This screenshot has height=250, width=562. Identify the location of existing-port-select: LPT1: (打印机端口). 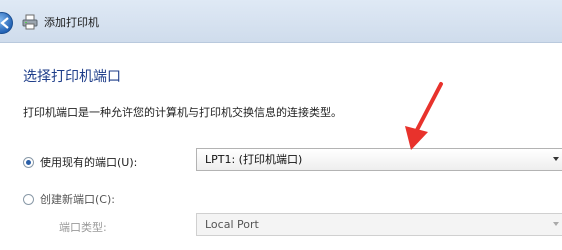
(379, 159).